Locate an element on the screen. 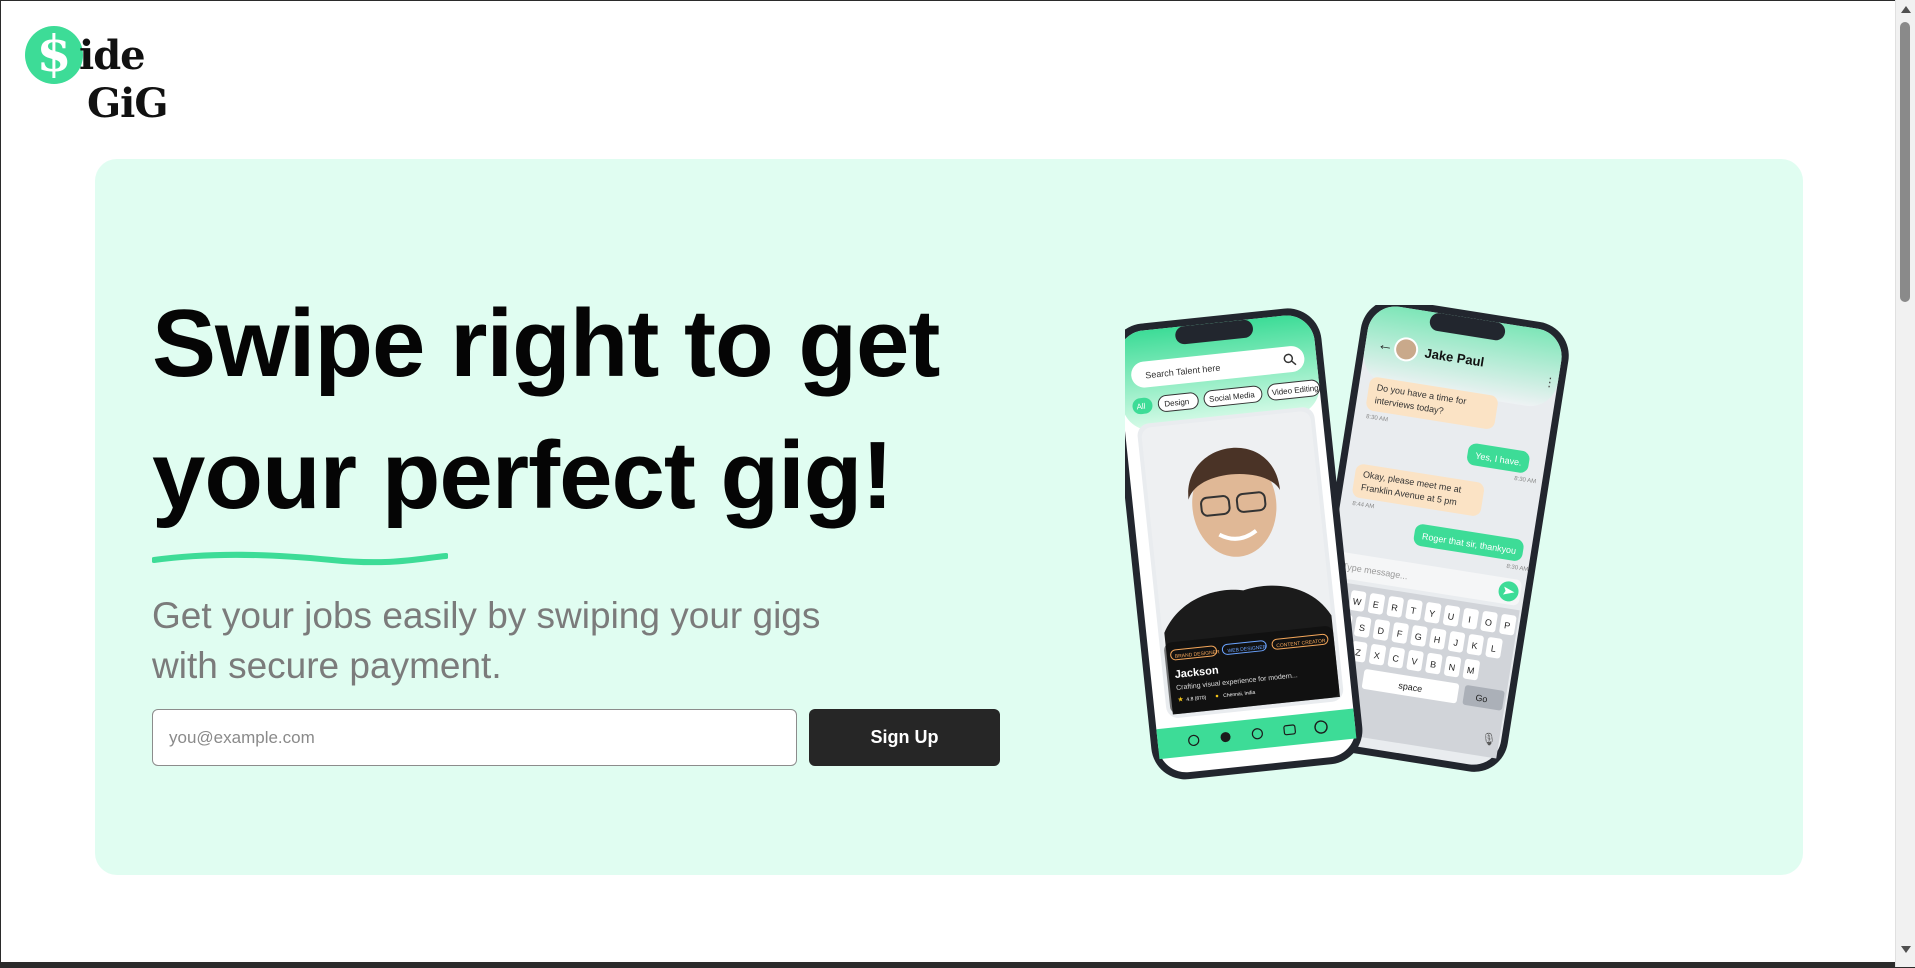  hero-headline: Swipe right to get your perfect gig! is located at coordinates (546, 409).